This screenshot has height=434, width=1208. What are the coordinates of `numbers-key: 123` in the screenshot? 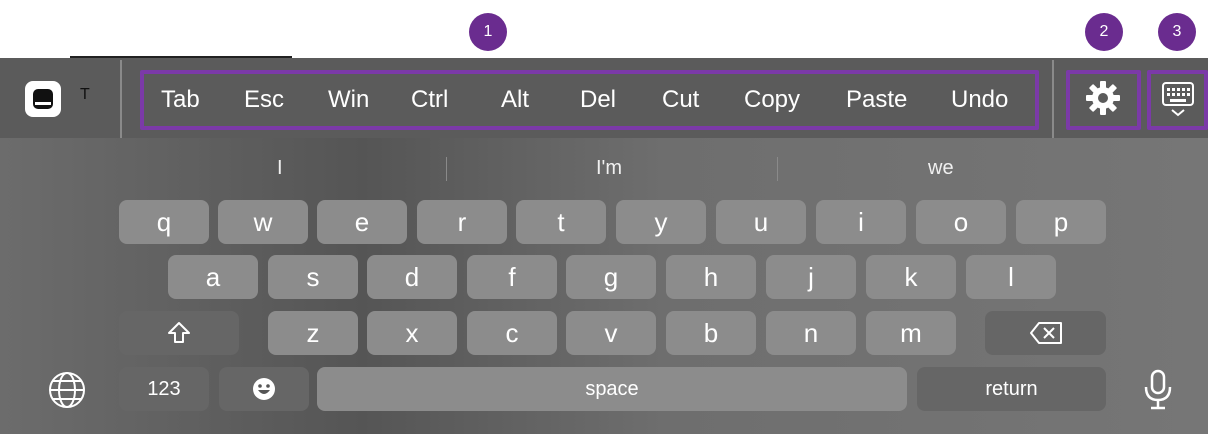 It's located at (164, 389).